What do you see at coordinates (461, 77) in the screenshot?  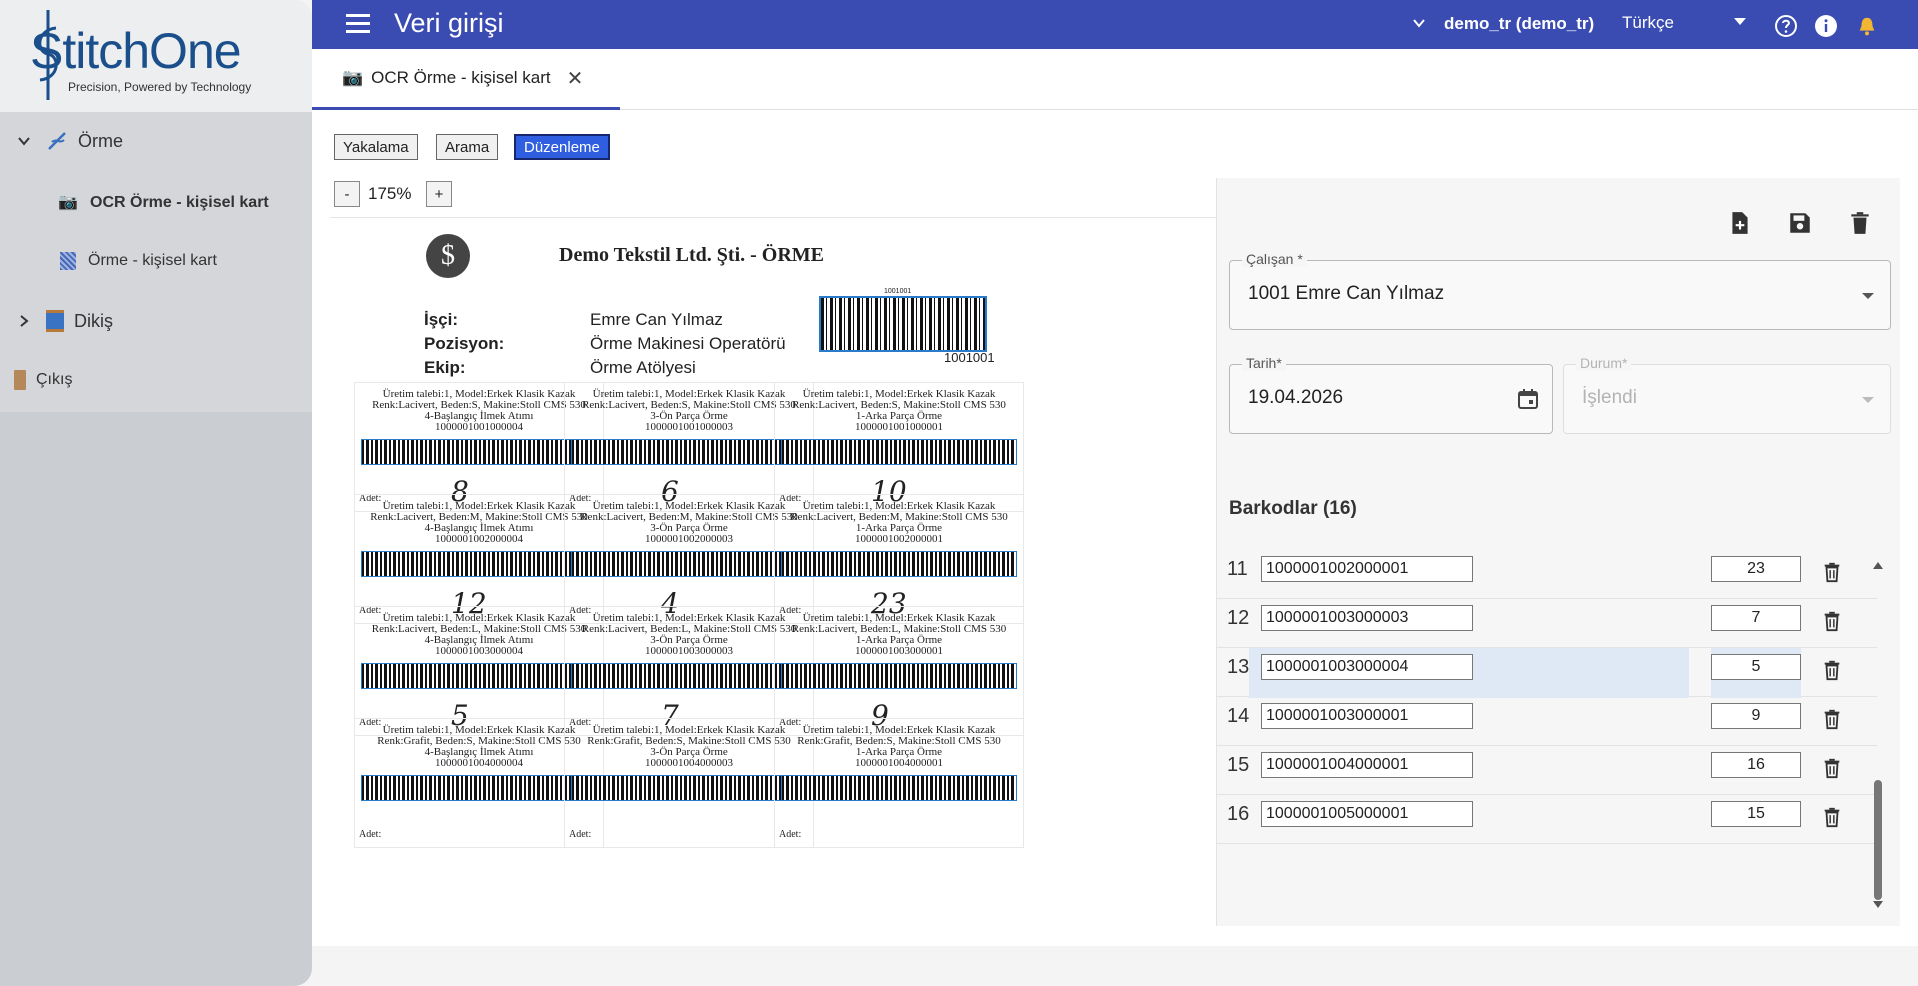 I see `tab-label: OCR Örme - kişisel kart` at bounding box center [461, 77].